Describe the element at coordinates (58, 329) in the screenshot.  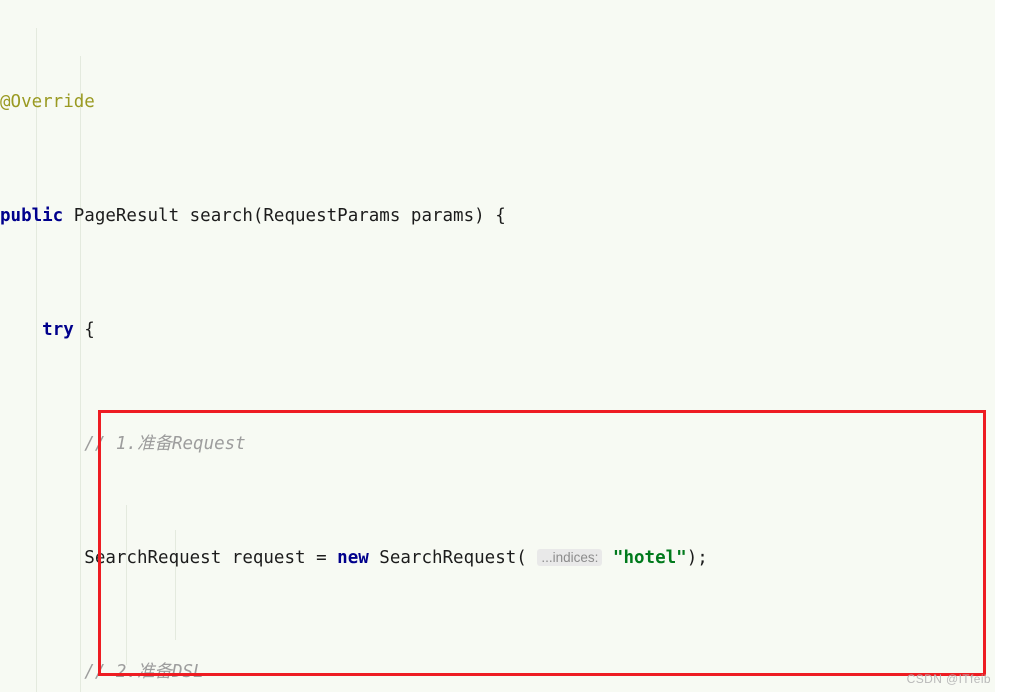
I see `keyword-try: try` at that location.